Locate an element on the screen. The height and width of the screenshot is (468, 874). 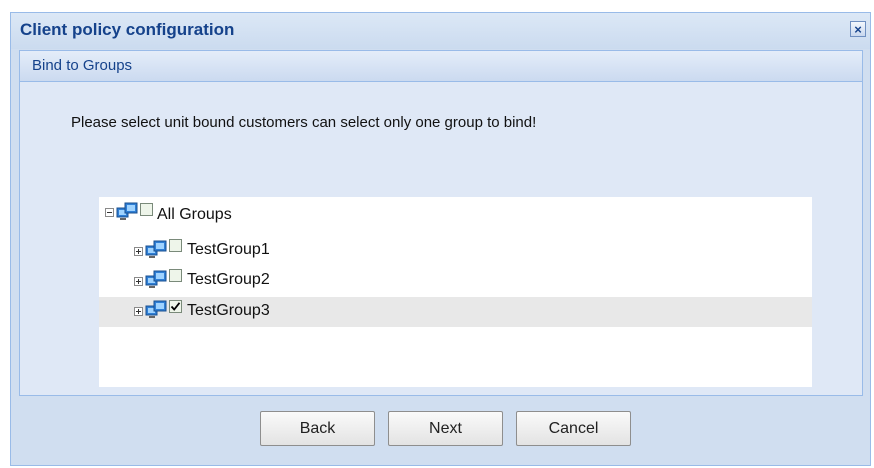
testgroup3-checkbox is located at coordinates (175, 306).